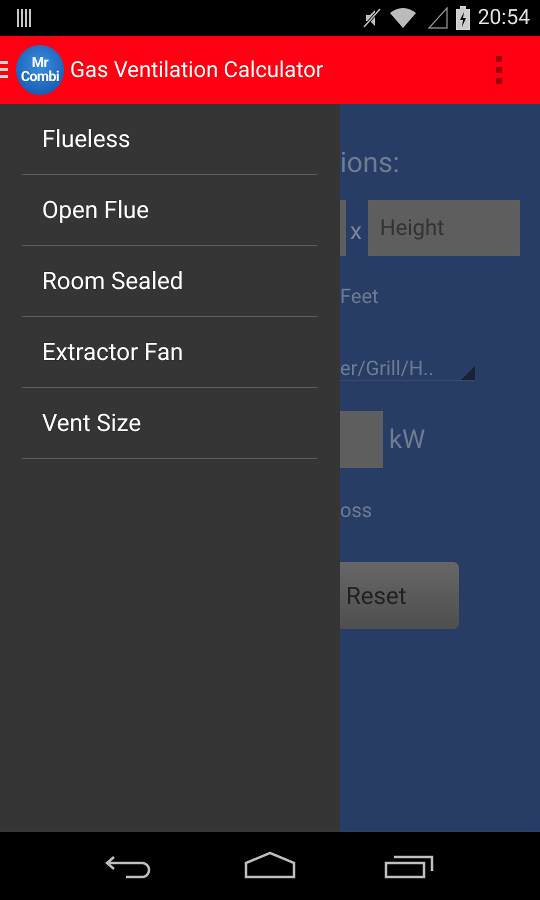 The image size is (540, 900). I want to click on width-field, so click(343, 228).